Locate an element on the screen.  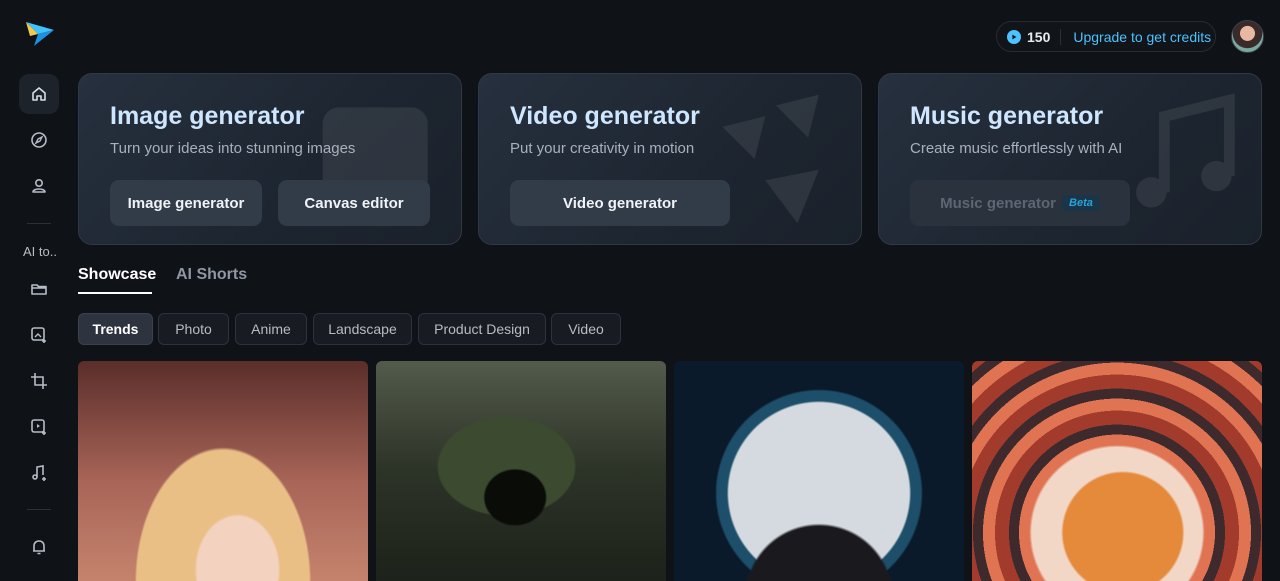
sidebar-item-music-tool is located at coordinates (39, 473).